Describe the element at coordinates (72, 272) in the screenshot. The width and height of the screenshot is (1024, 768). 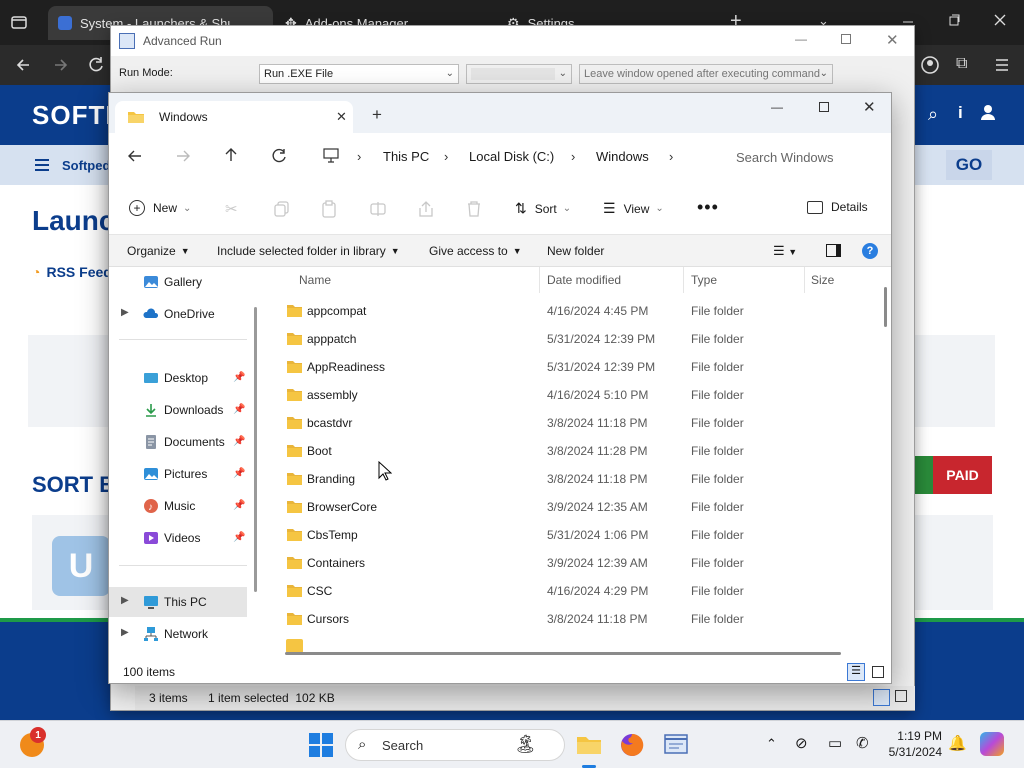
I see `rss-link: ◔ RSS Feed` at that location.